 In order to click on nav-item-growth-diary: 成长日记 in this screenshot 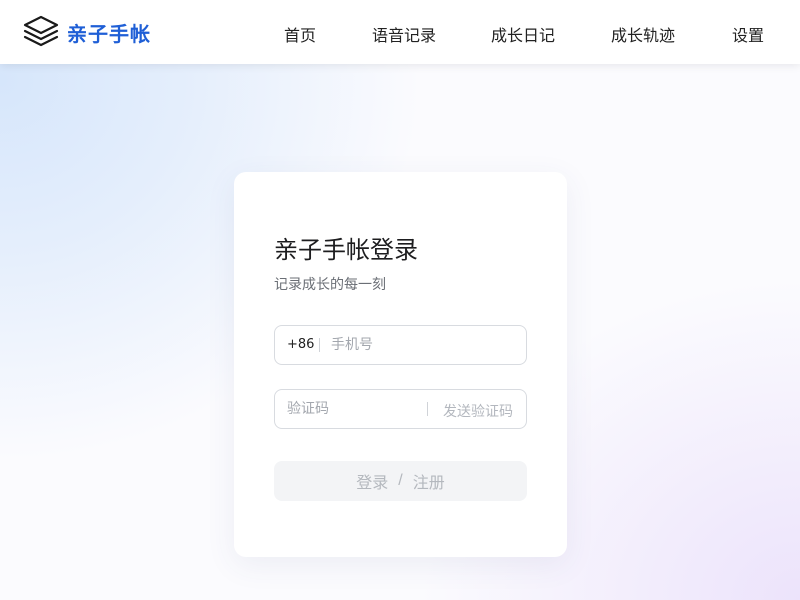, I will do `click(523, 34)`.